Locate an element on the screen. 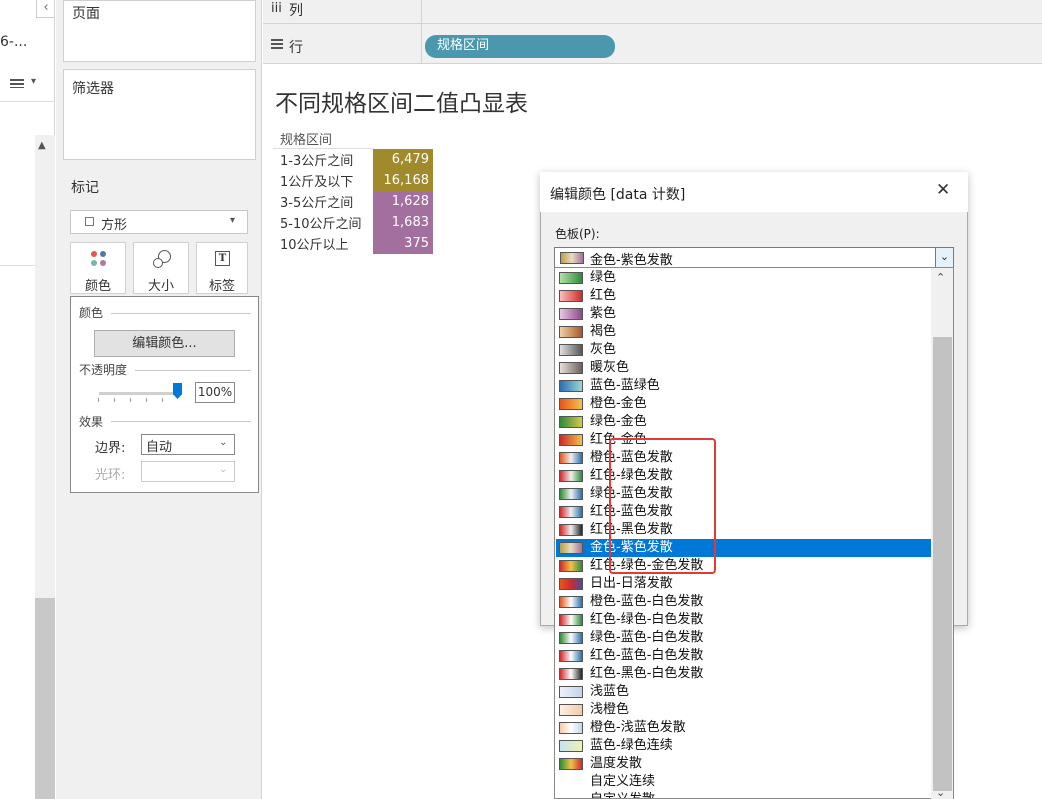 This screenshot has height=799, width=1042. dialog-title: 编辑颜色 [data 计数] is located at coordinates (618, 195).